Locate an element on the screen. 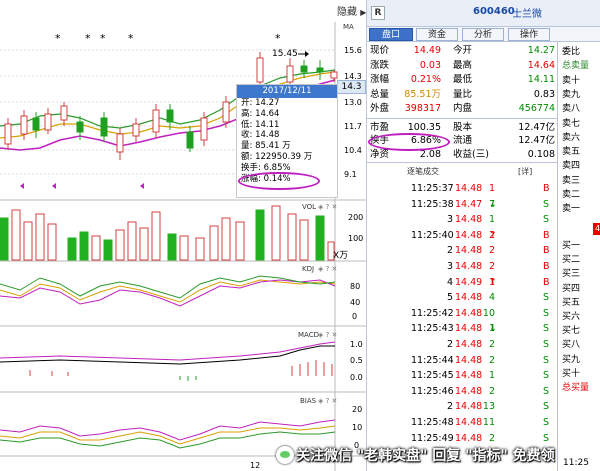 The width and height of the screenshot is (600, 471). orderbook-ask-label: 卖三 is located at coordinates (571, 180).